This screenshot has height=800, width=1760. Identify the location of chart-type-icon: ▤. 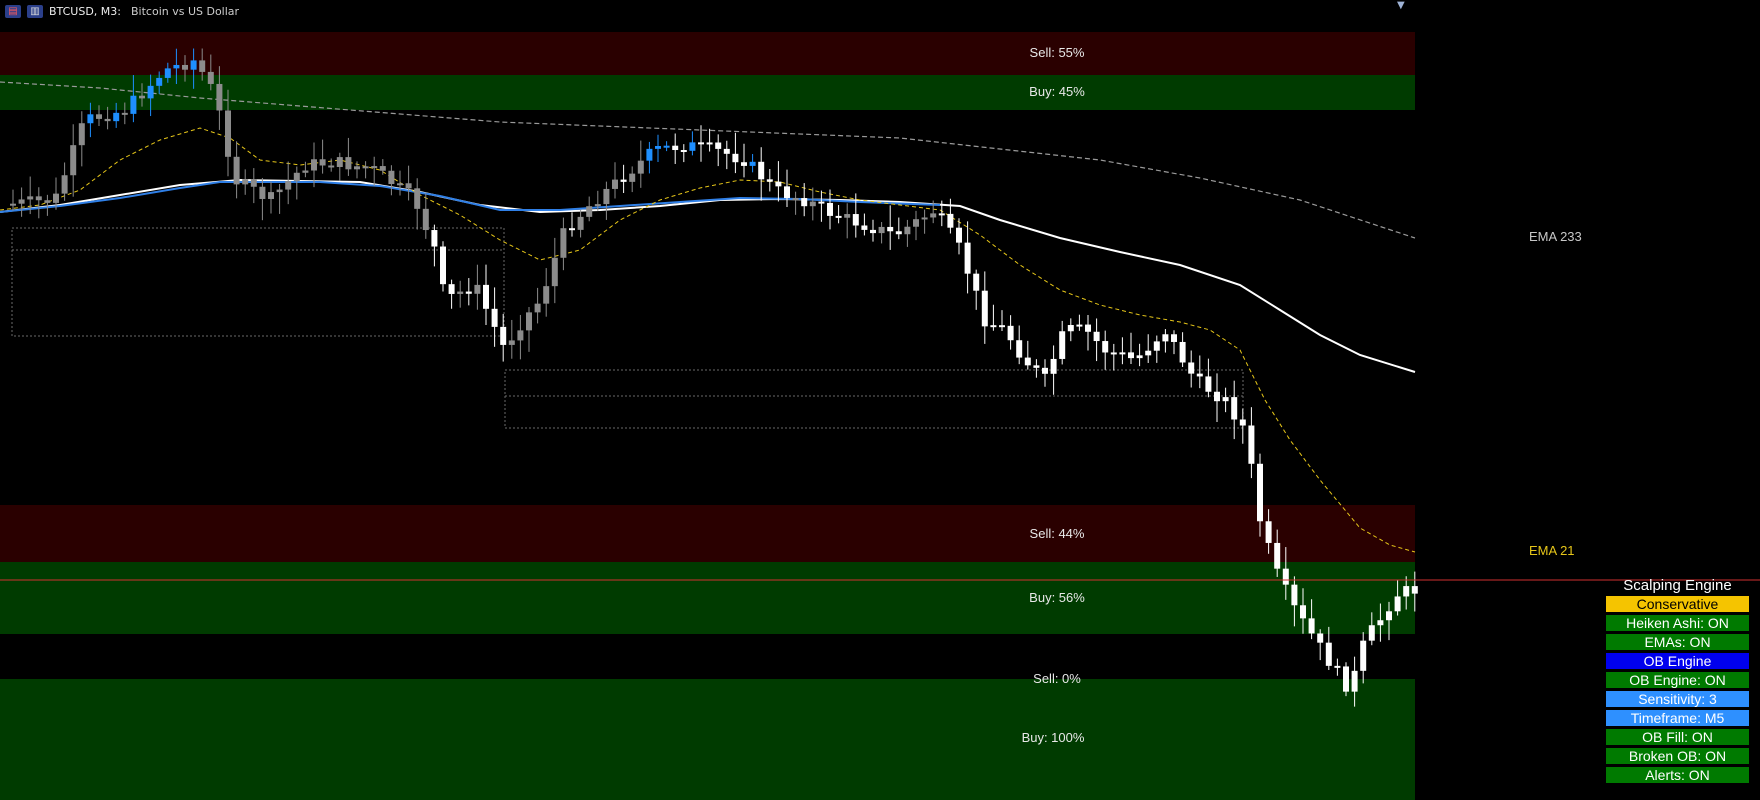
(13, 11).